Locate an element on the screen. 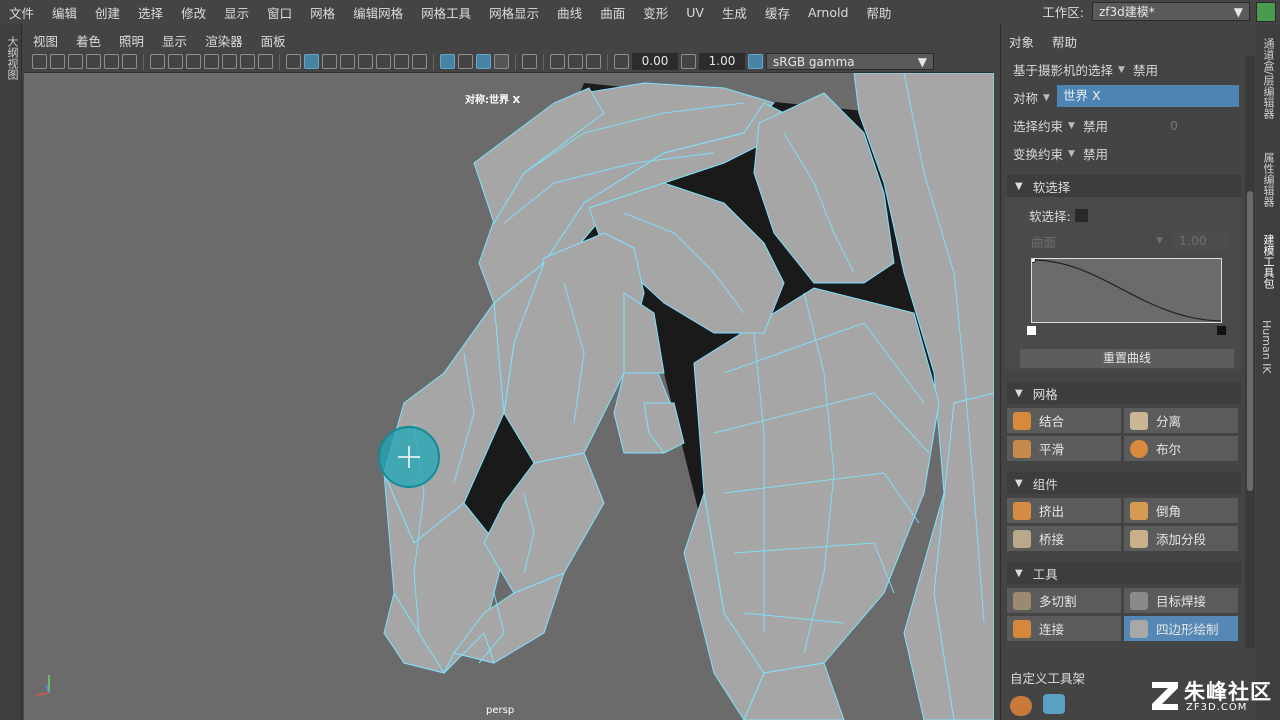 Image resolution: width=1280 pixels, height=720 pixels. mesh-section-header: ▼ 网格 is located at coordinates (1124, 393).